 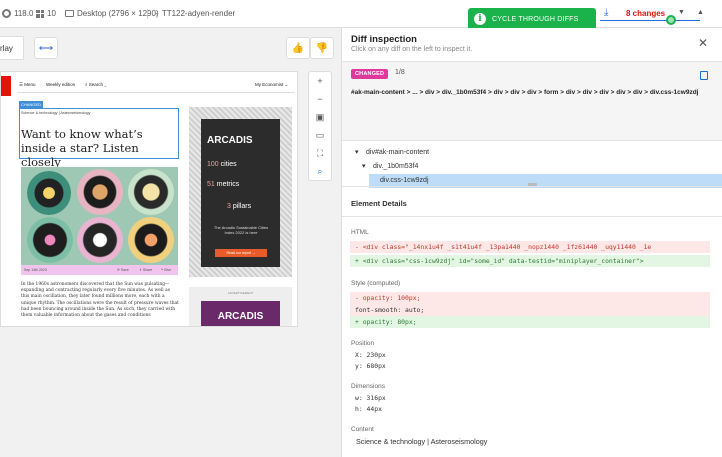 What do you see at coordinates (704, 75) in the screenshot?
I see `copy-icon` at bounding box center [704, 75].